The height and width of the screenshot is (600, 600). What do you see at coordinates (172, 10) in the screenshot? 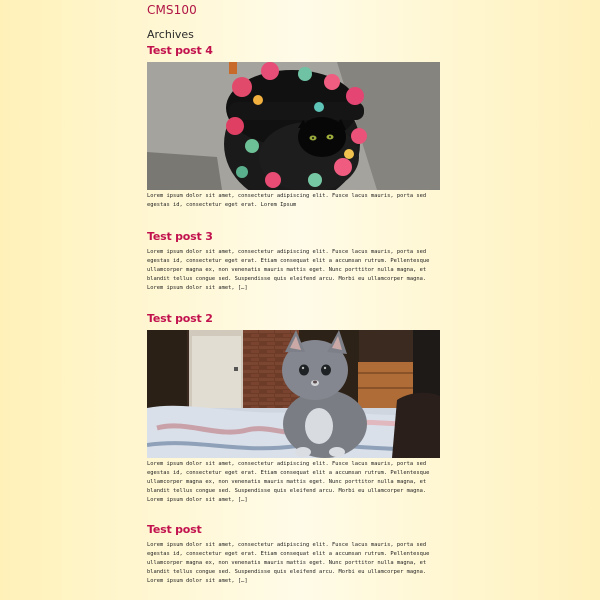
I see `site-title-link: CMS100` at bounding box center [172, 10].